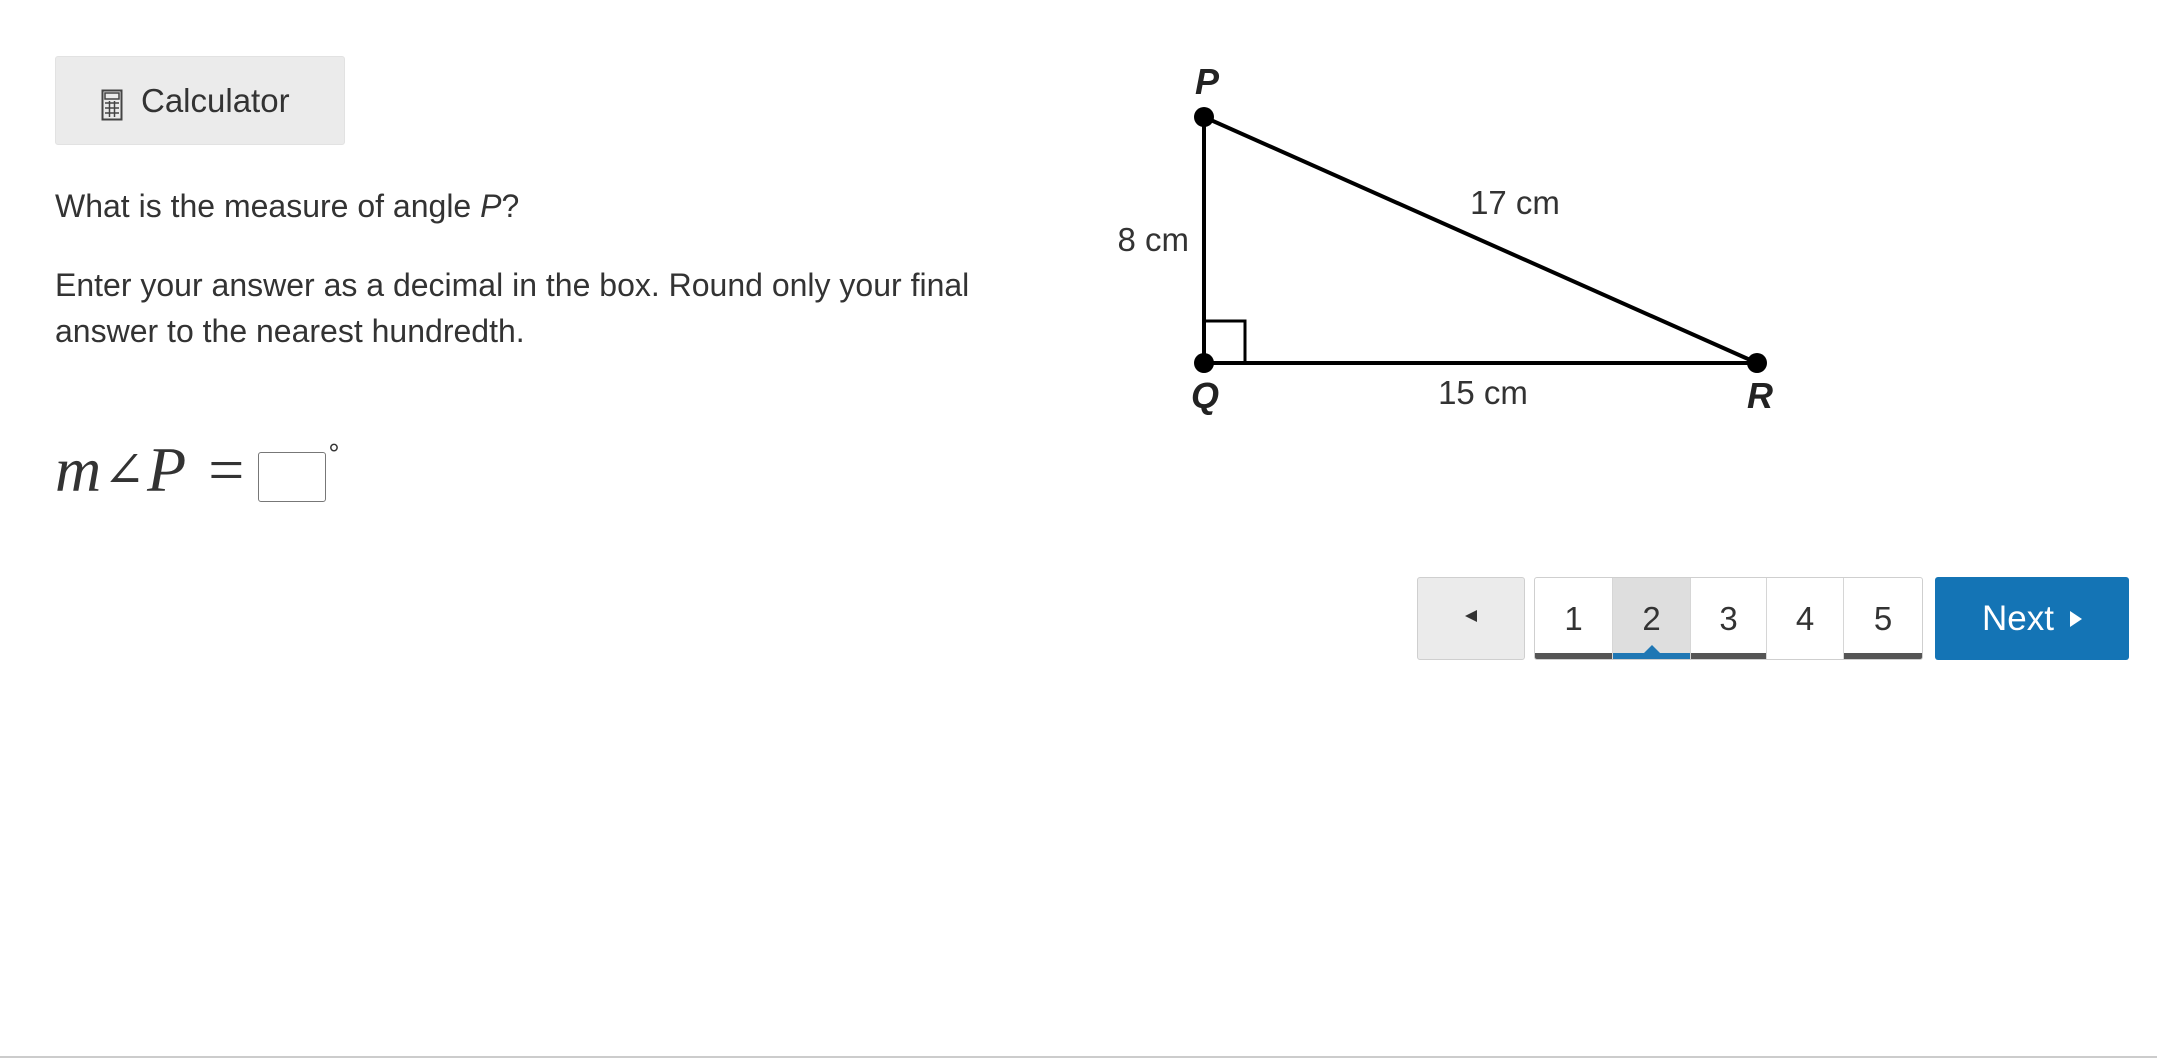  I want to click on page-1-button: 1, so click(1574, 618).